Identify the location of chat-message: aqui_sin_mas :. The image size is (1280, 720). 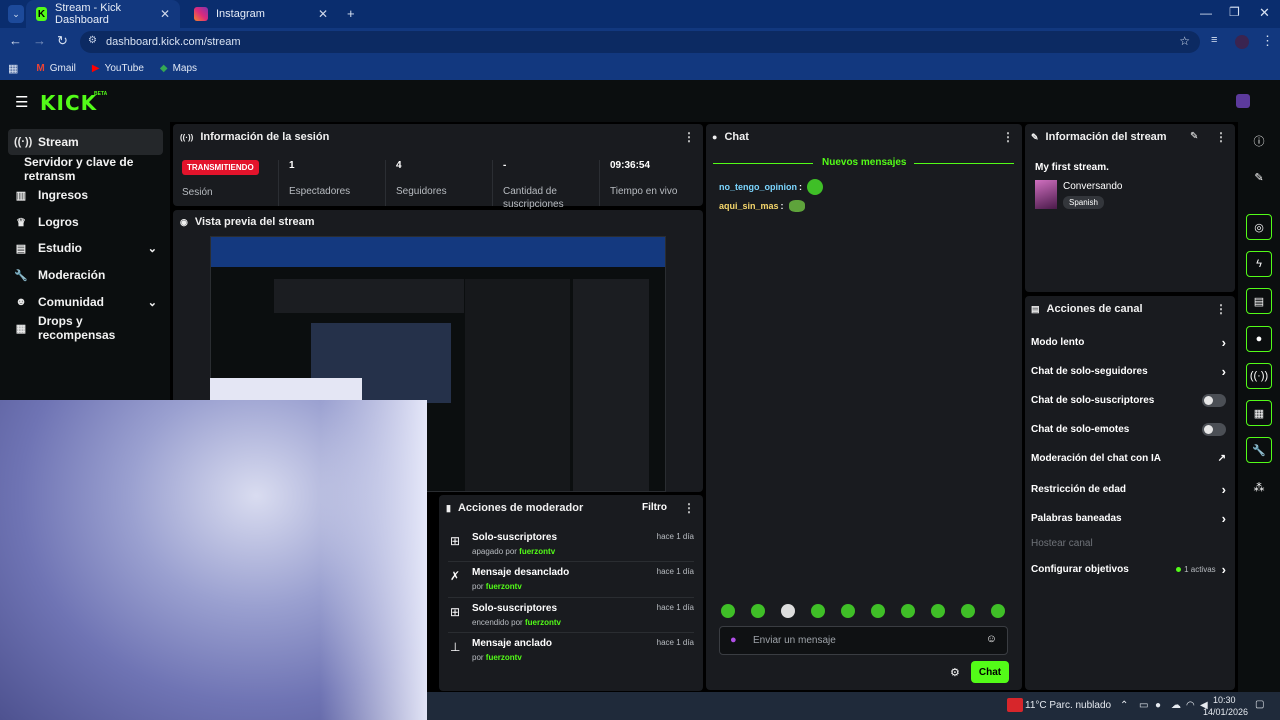
(762, 206).